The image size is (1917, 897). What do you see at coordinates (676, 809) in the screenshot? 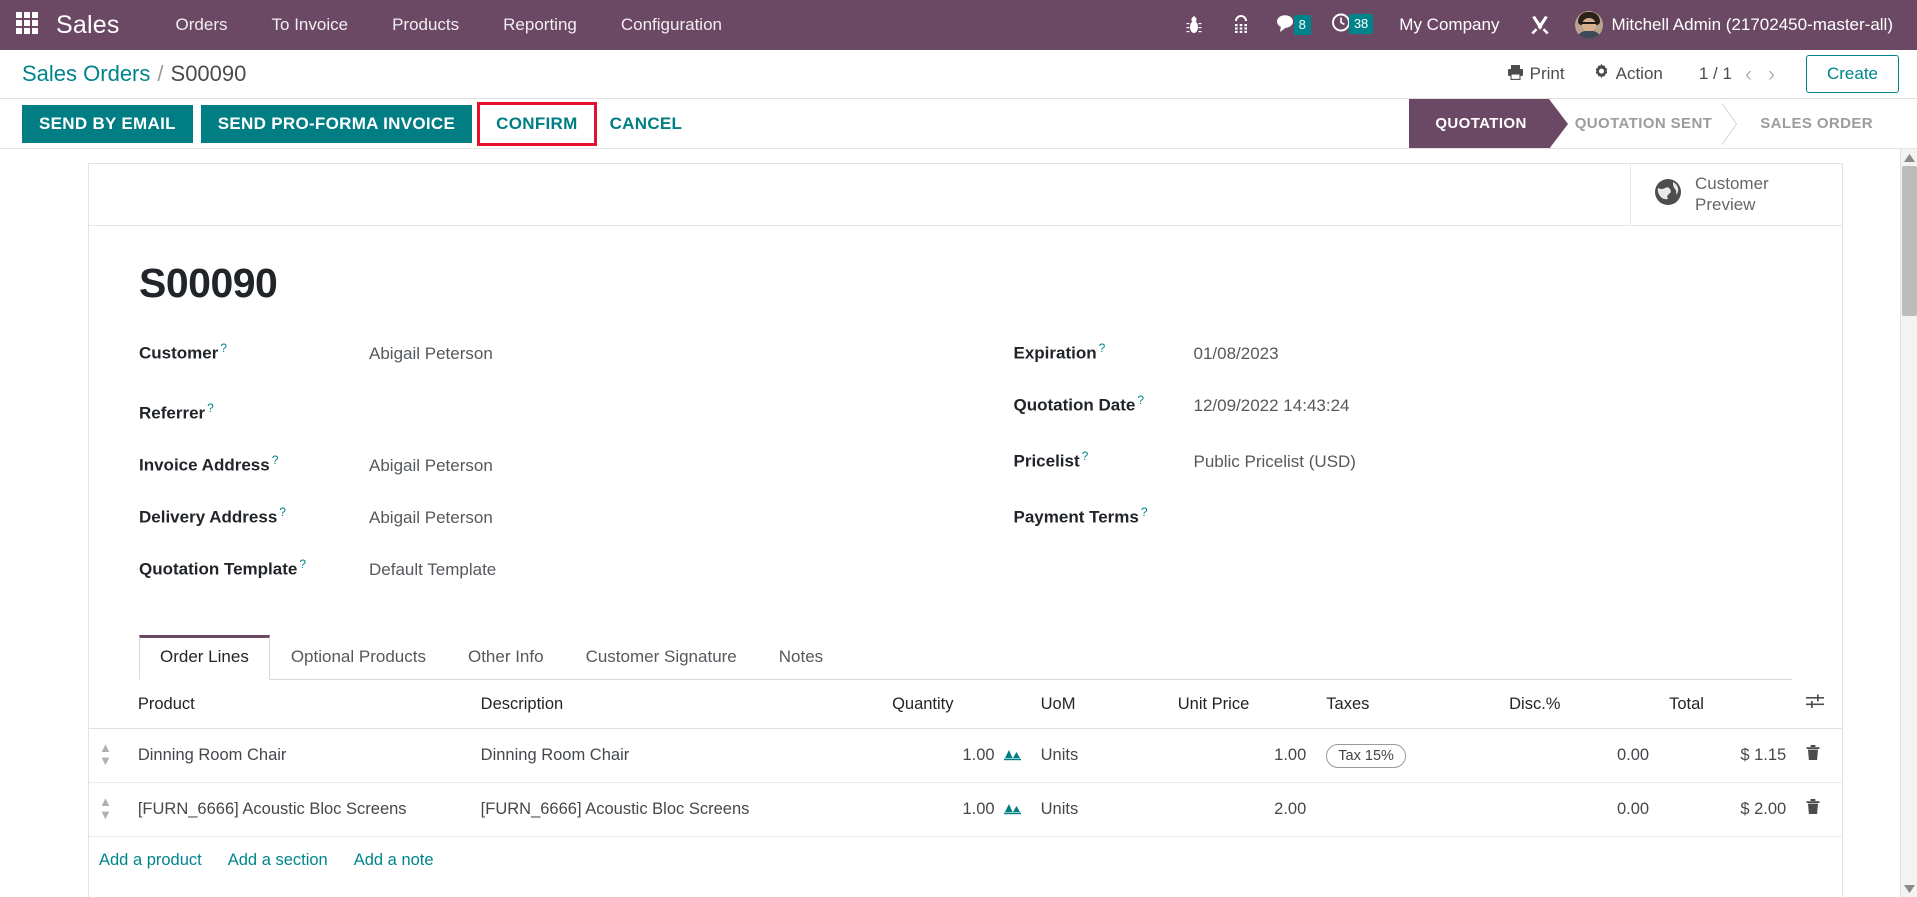
I see `cell-description: [FURN_6666] Acoustic Bloc Screens` at bounding box center [676, 809].